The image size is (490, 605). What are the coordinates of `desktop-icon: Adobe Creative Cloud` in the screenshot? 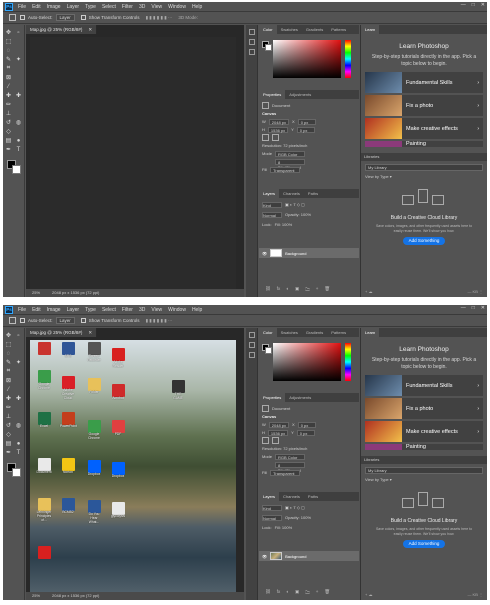 It's located at (68, 388).